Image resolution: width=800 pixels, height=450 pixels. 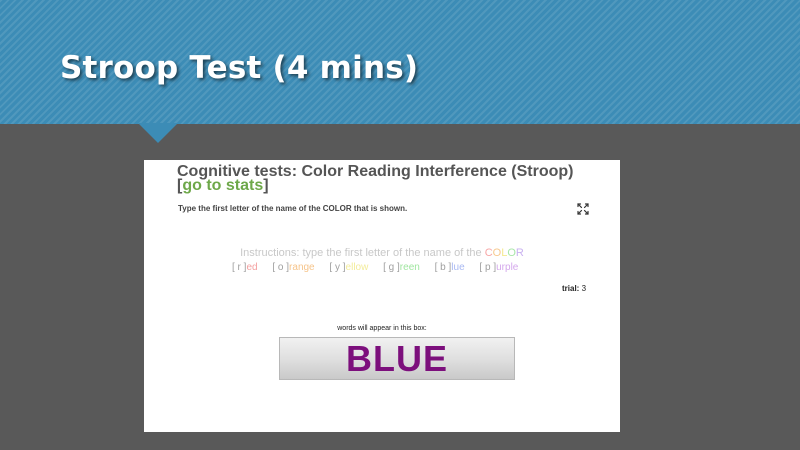 I want to click on stimulus-word-box: BLUE, so click(x=397, y=358).